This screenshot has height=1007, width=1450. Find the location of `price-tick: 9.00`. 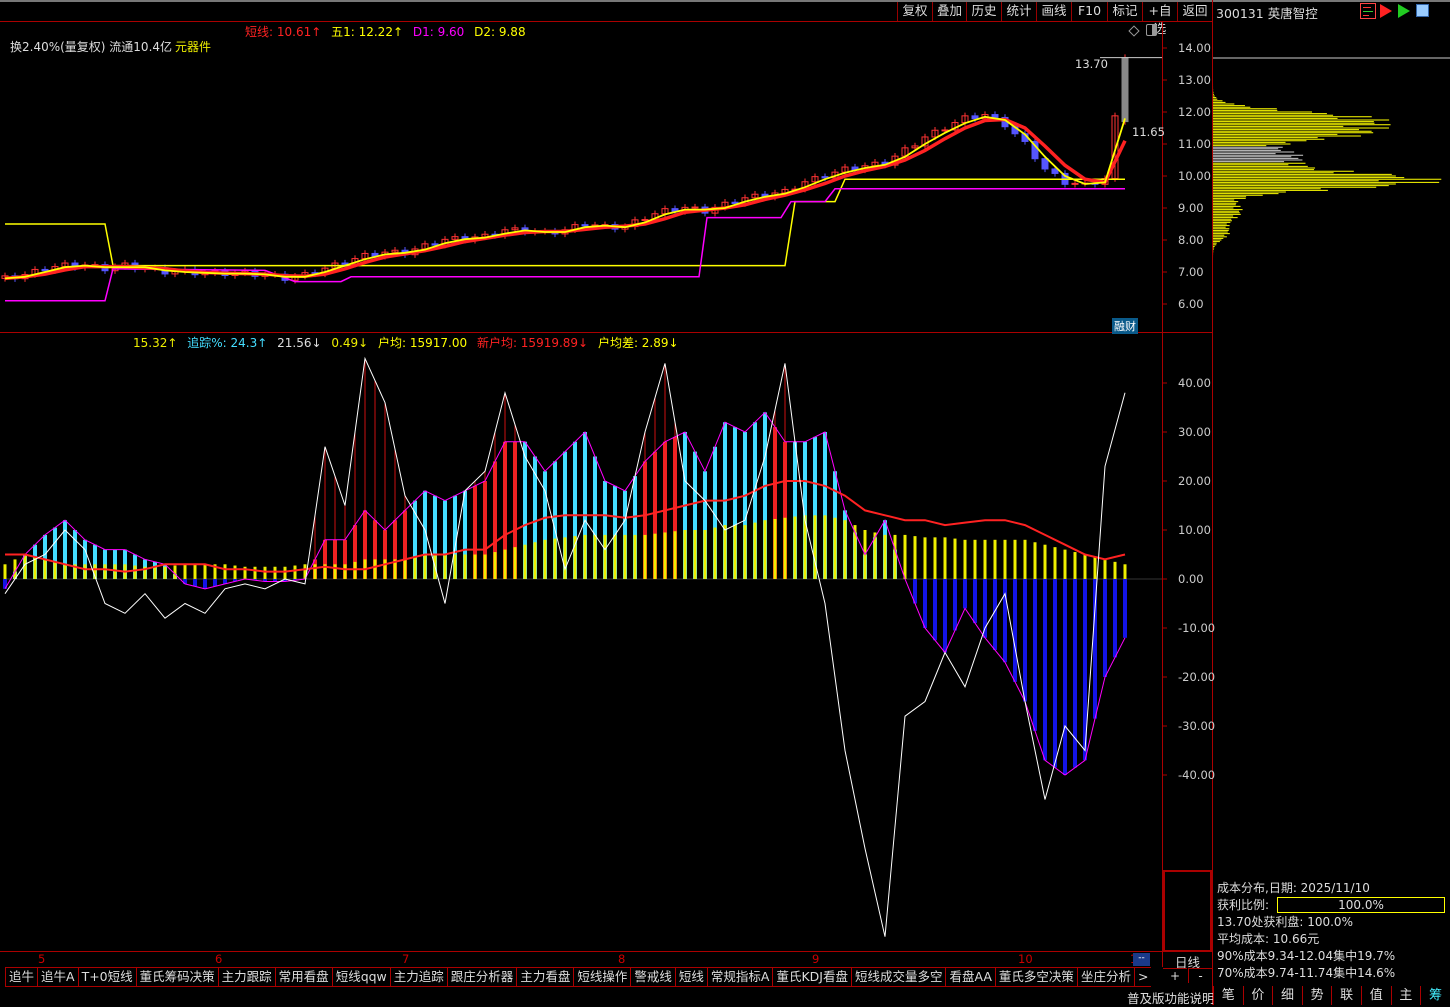

price-tick: 9.00 is located at coordinates (1191, 208).